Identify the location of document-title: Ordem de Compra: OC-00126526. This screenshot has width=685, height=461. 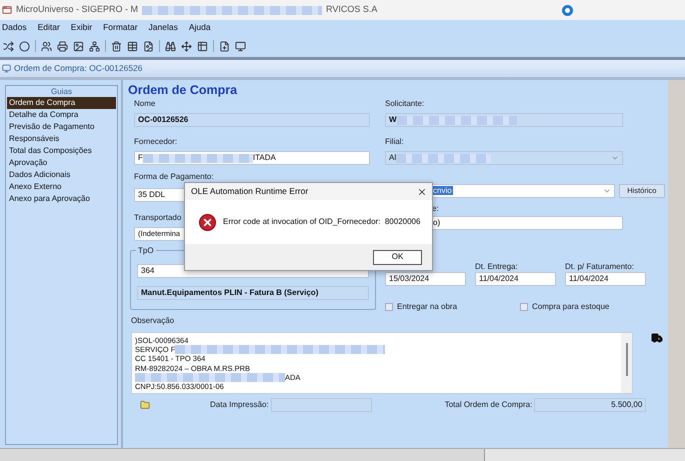
(78, 68).